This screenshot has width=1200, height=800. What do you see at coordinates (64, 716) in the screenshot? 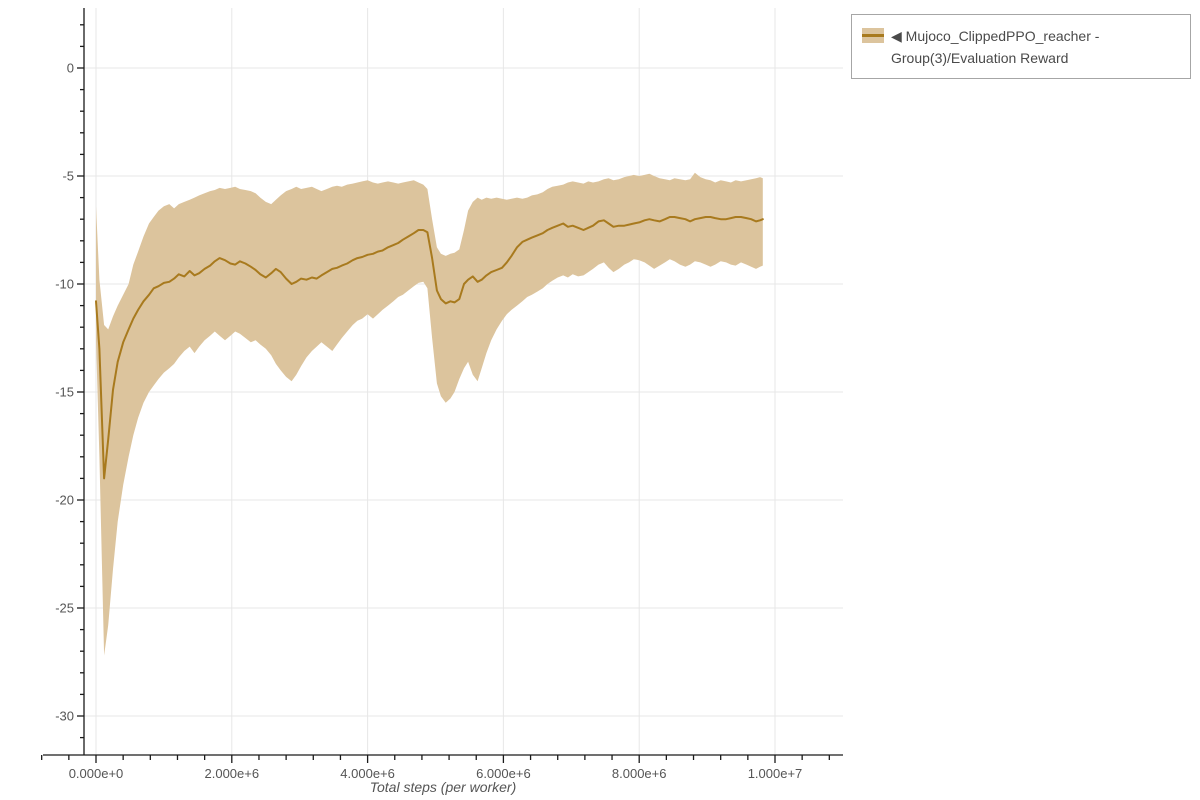
I see `y-tick-label: -30` at bounding box center [64, 716].